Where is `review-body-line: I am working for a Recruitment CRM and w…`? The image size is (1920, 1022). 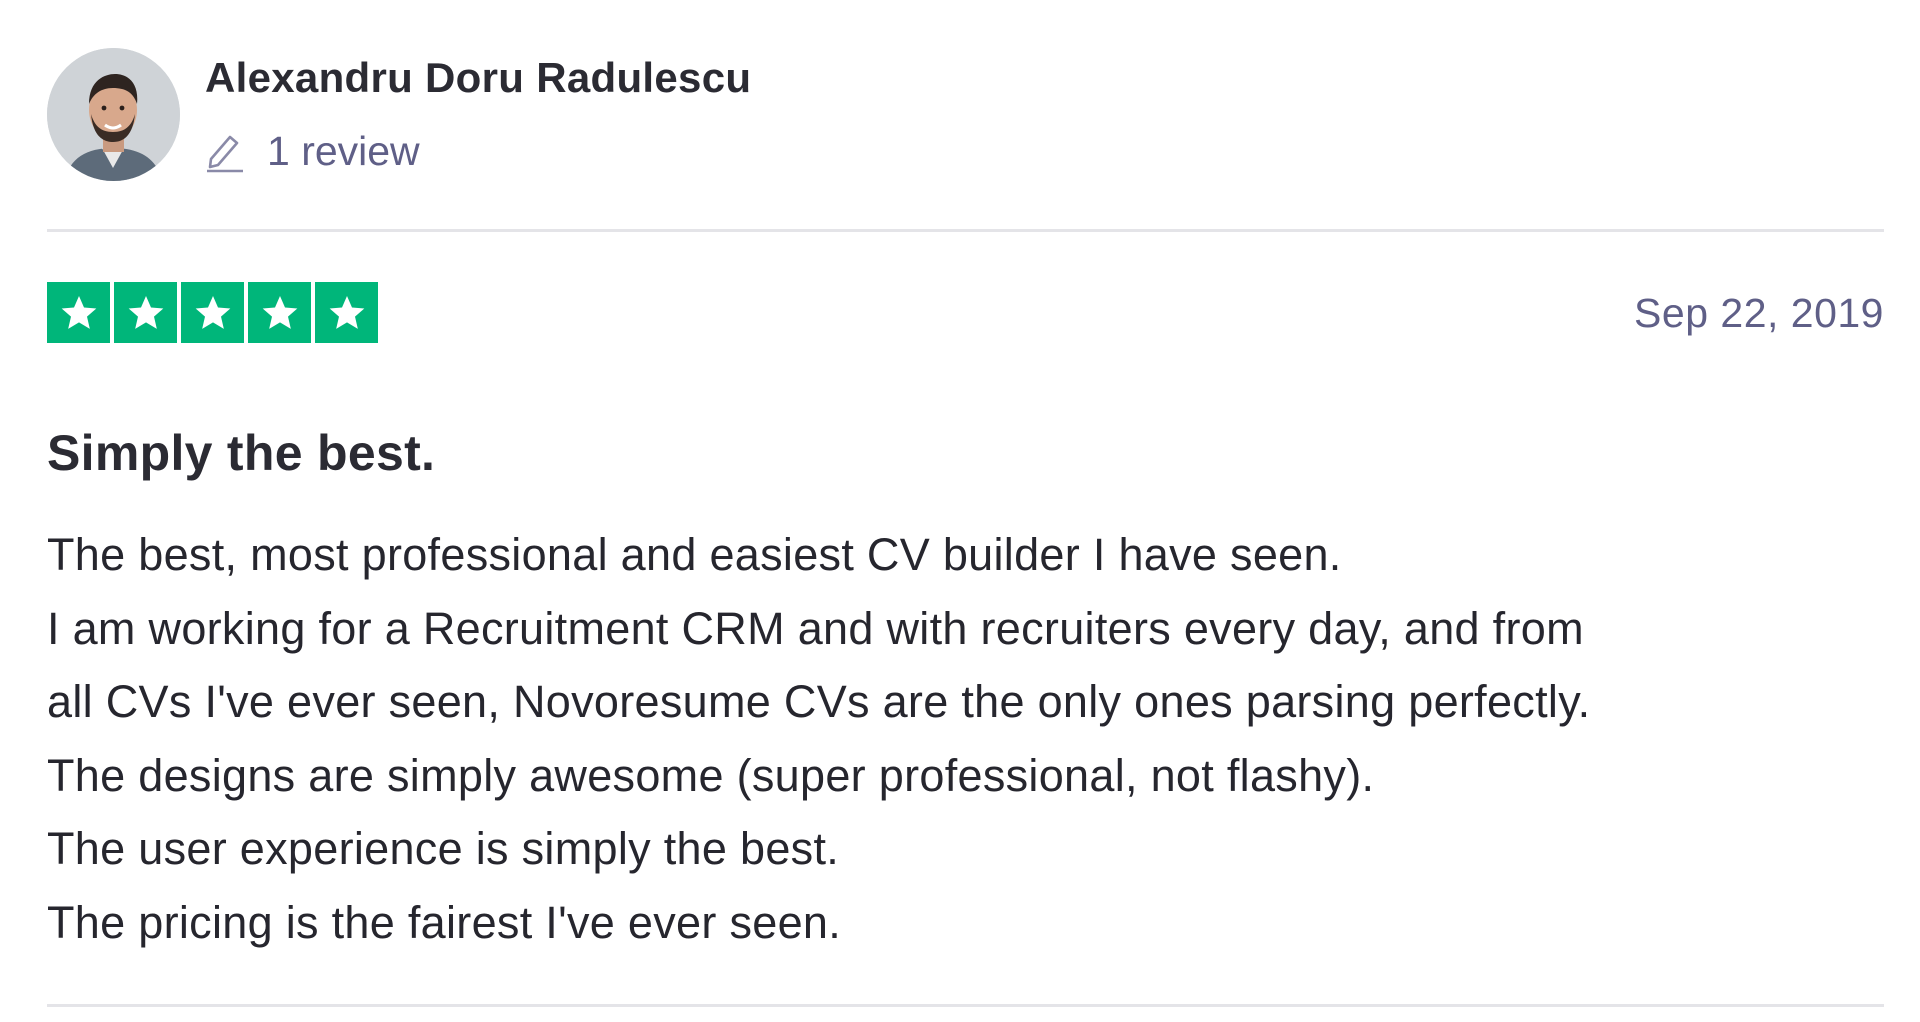 review-body-line: I am working for a Recruitment CRM and w… is located at coordinates (815, 628).